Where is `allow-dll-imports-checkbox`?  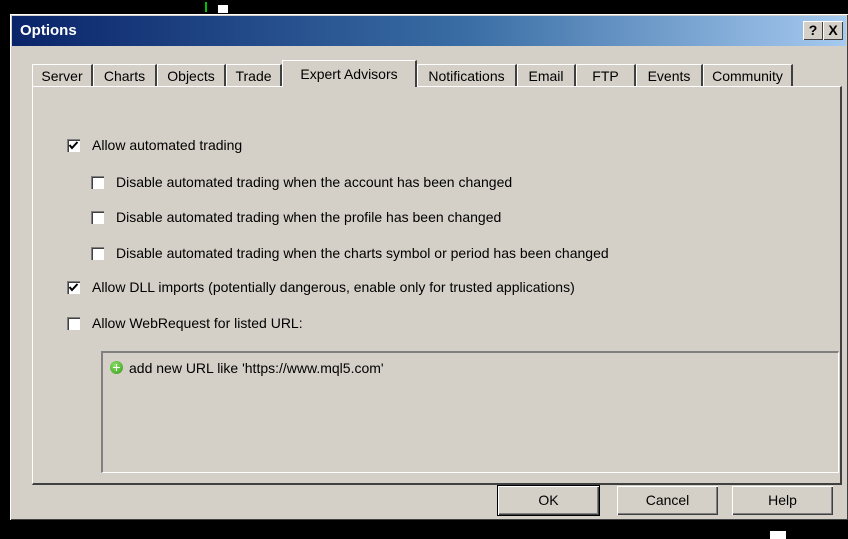 allow-dll-imports-checkbox is located at coordinates (73, 287).